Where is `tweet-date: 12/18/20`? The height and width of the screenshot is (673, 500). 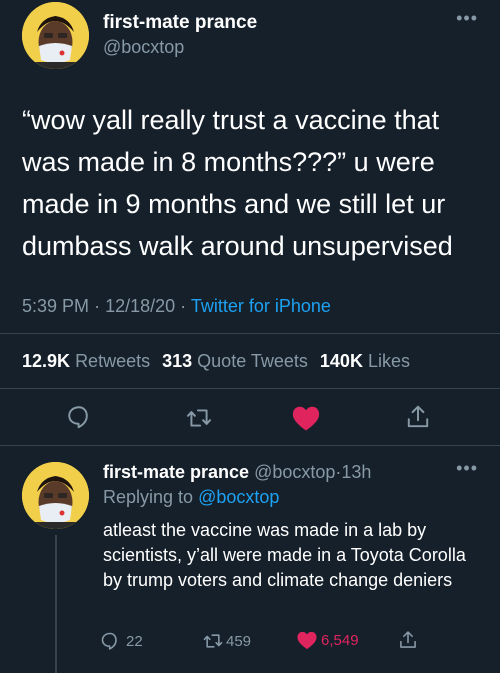
tweet-date: 12/18/20 is located at coordinates (140, 306).